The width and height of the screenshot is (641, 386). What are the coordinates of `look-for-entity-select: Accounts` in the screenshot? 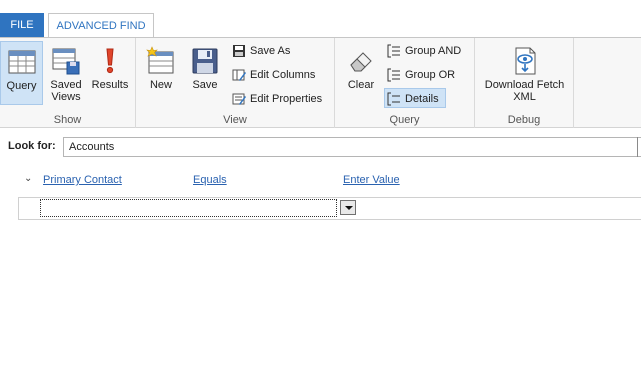 It's located at (352, 147).